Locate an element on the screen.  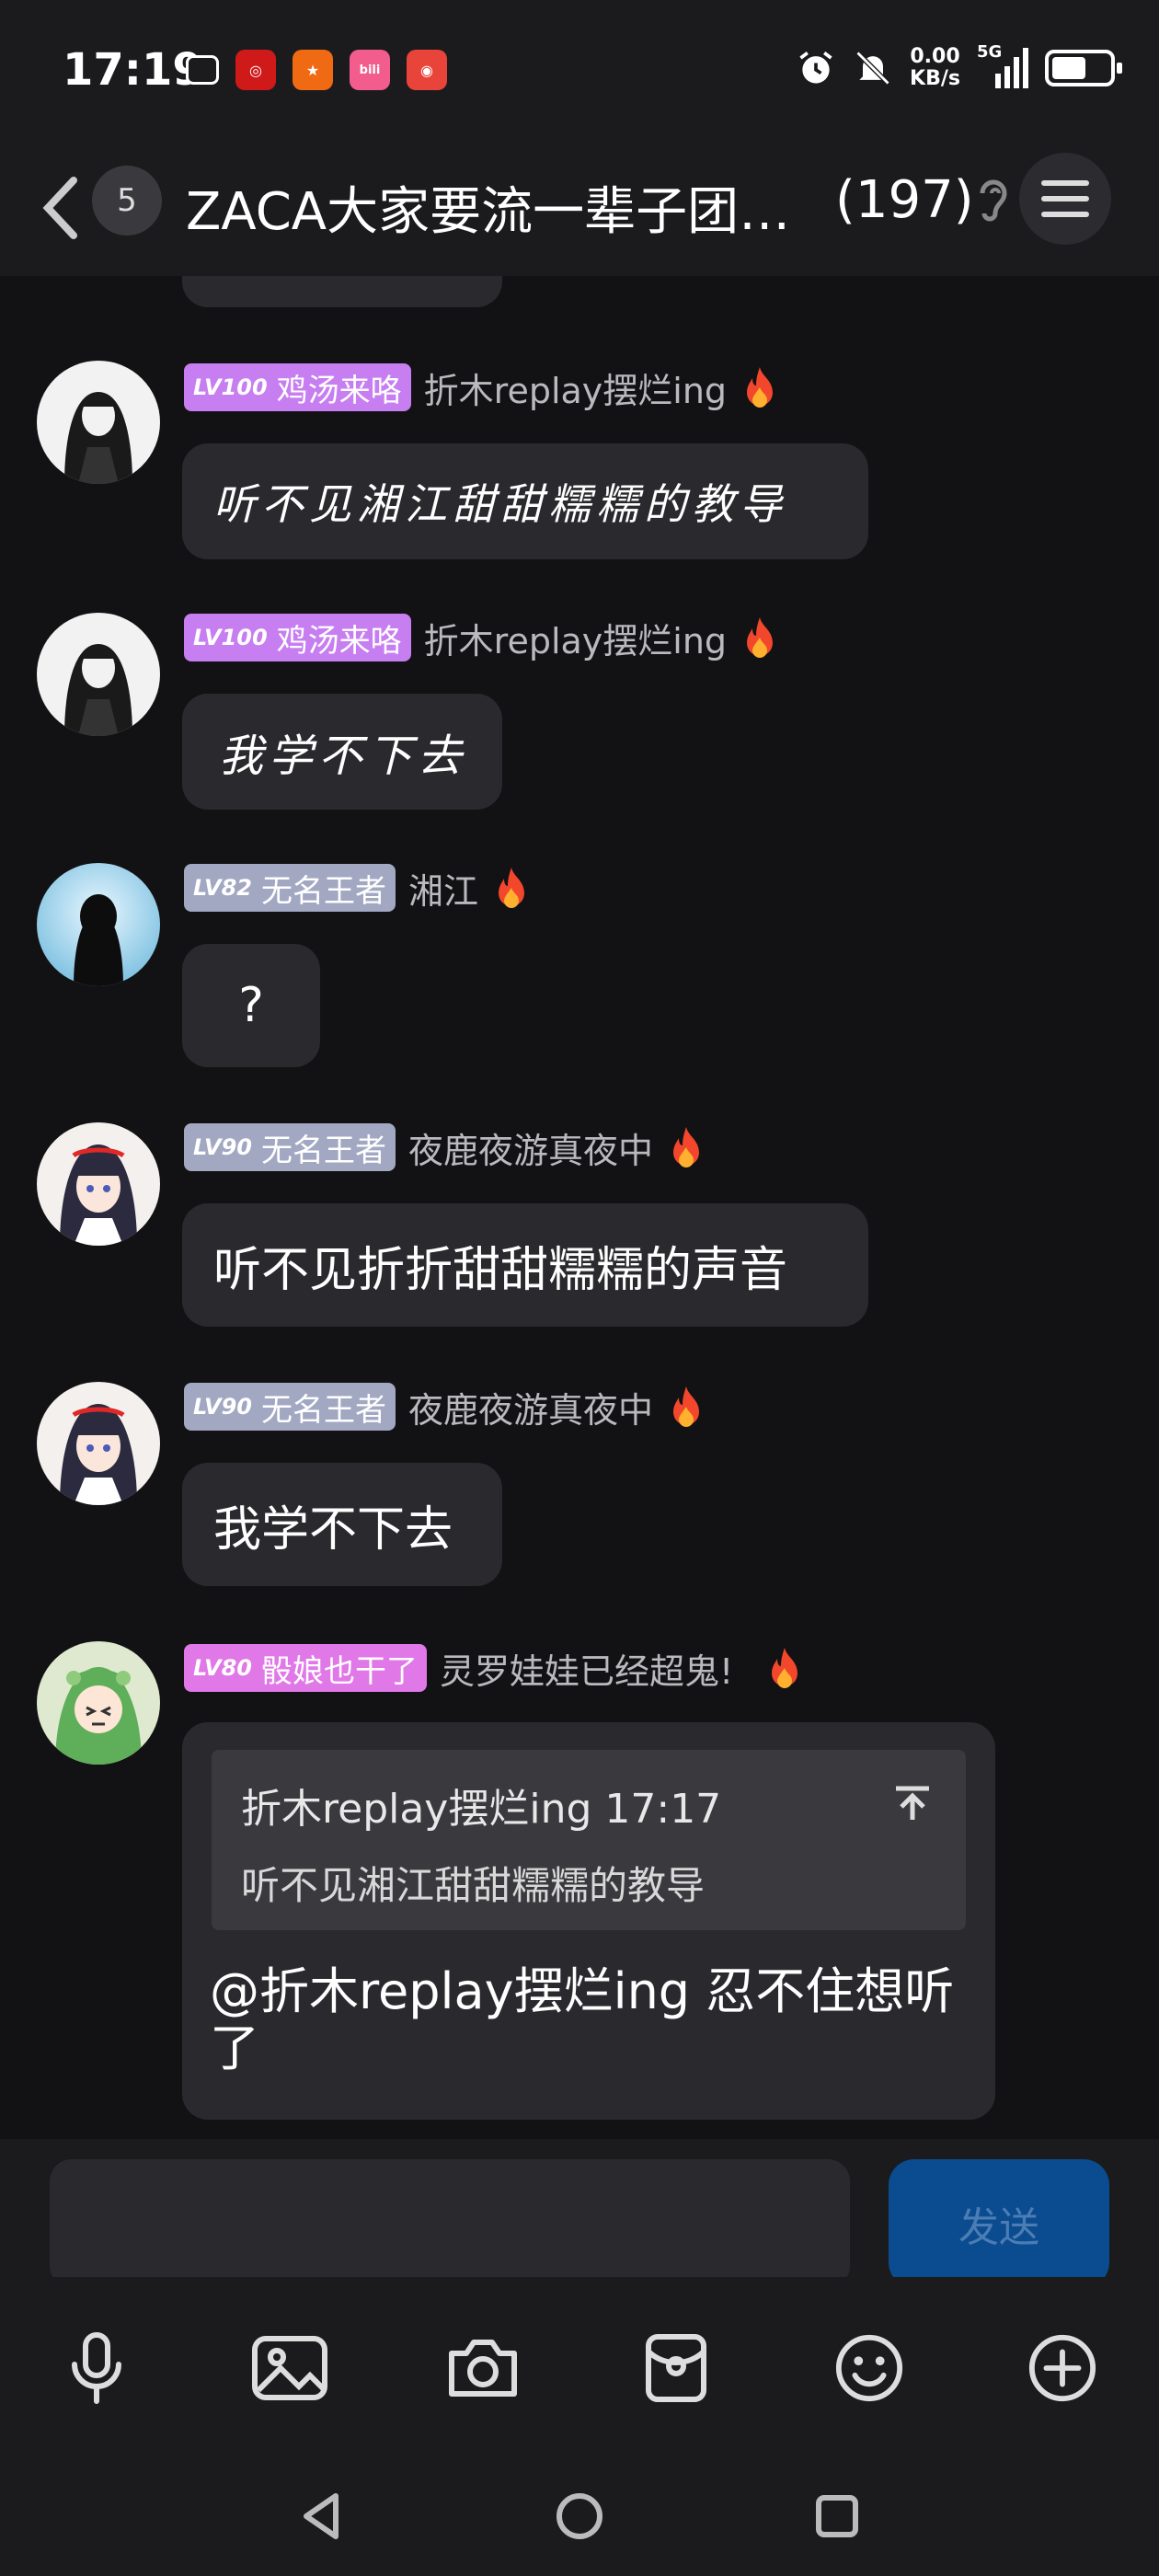
quote-text: 听不见湘江甜甜糯糯的教导 is located at coordinates (473, 1886).